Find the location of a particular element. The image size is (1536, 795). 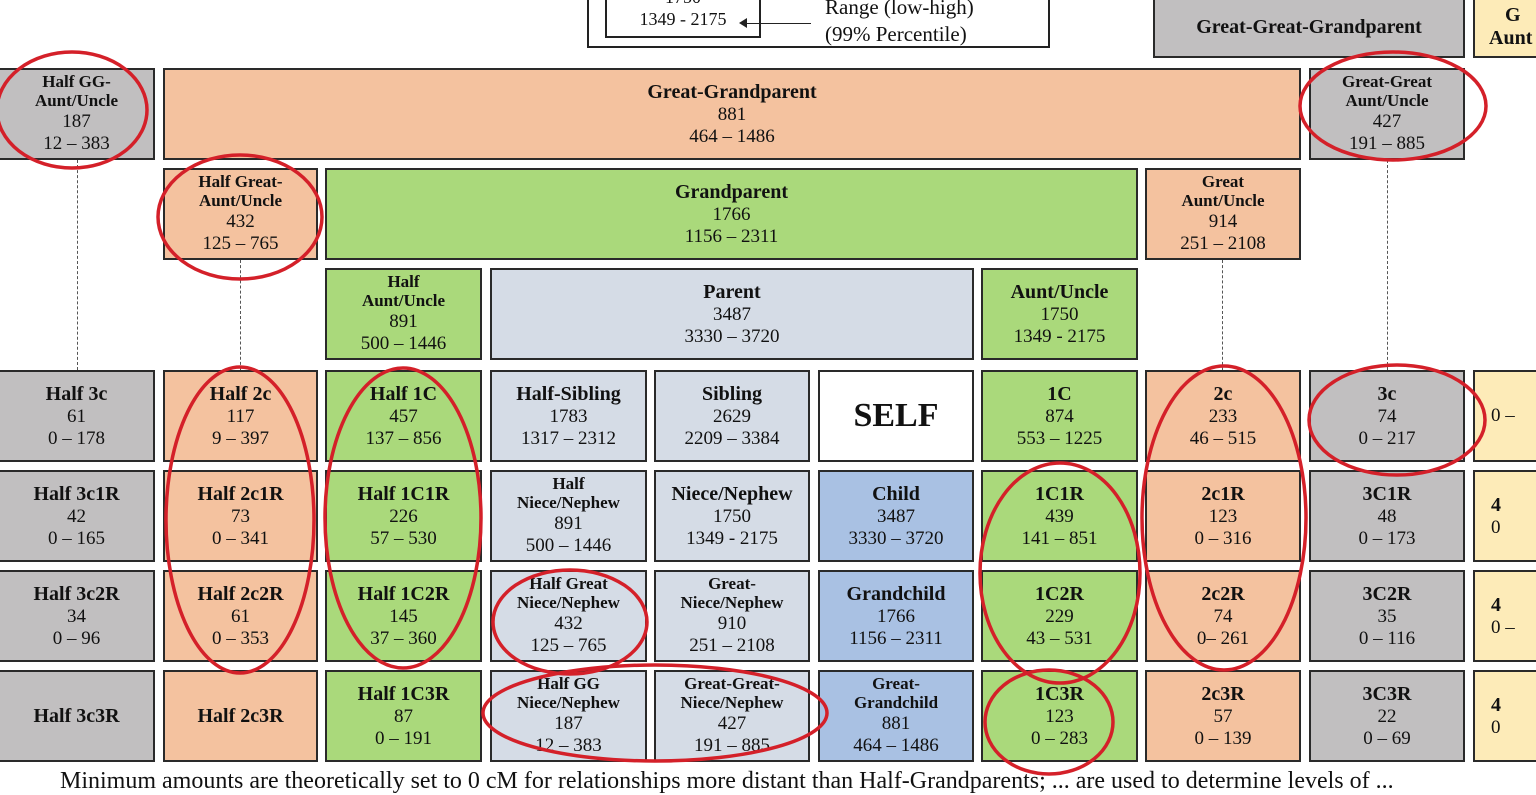

cell-range: 500 – 1446 is located at coordinates (403, 343).